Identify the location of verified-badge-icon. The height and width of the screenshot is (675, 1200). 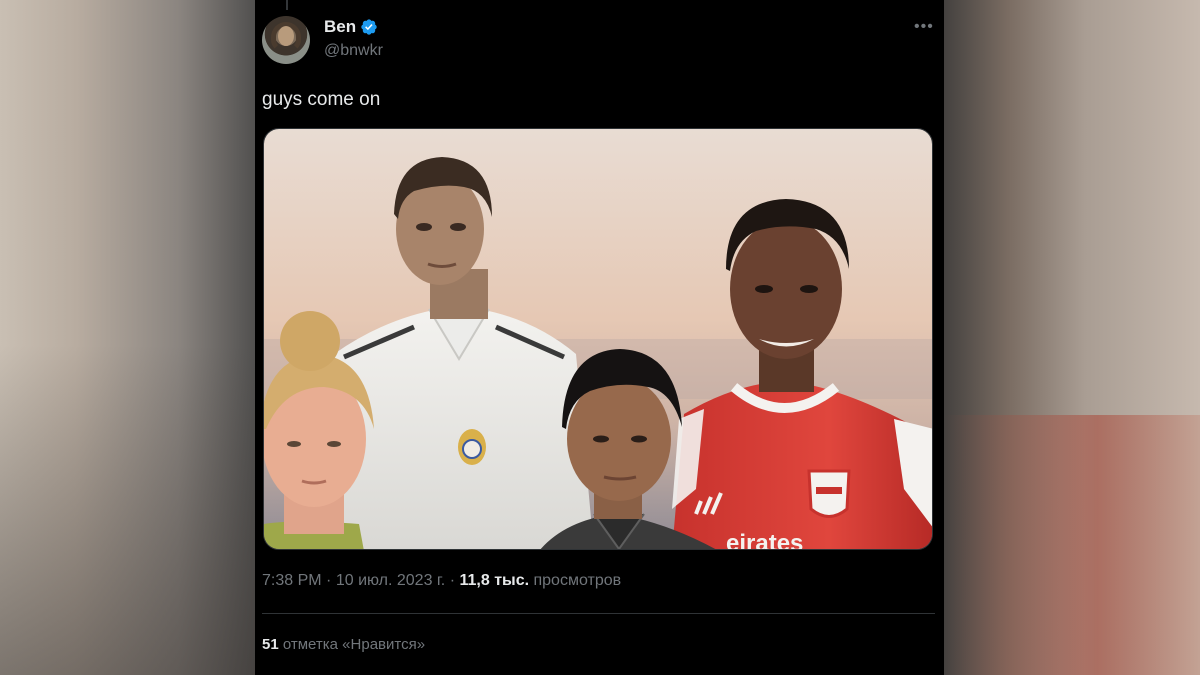
(369, 27).